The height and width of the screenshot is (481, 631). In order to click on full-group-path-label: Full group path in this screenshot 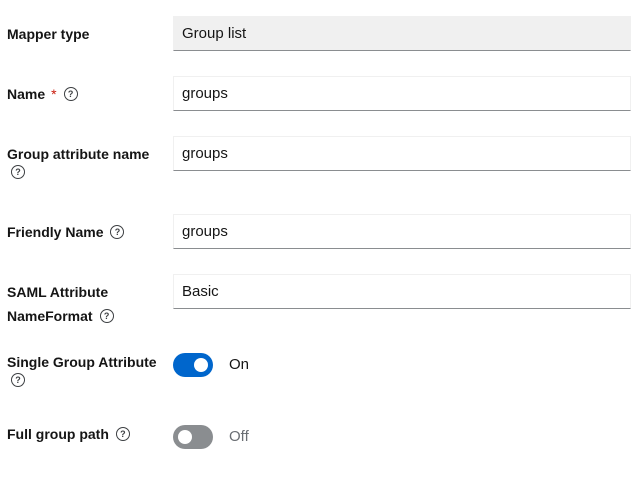, I will do `click(58, 434)`.